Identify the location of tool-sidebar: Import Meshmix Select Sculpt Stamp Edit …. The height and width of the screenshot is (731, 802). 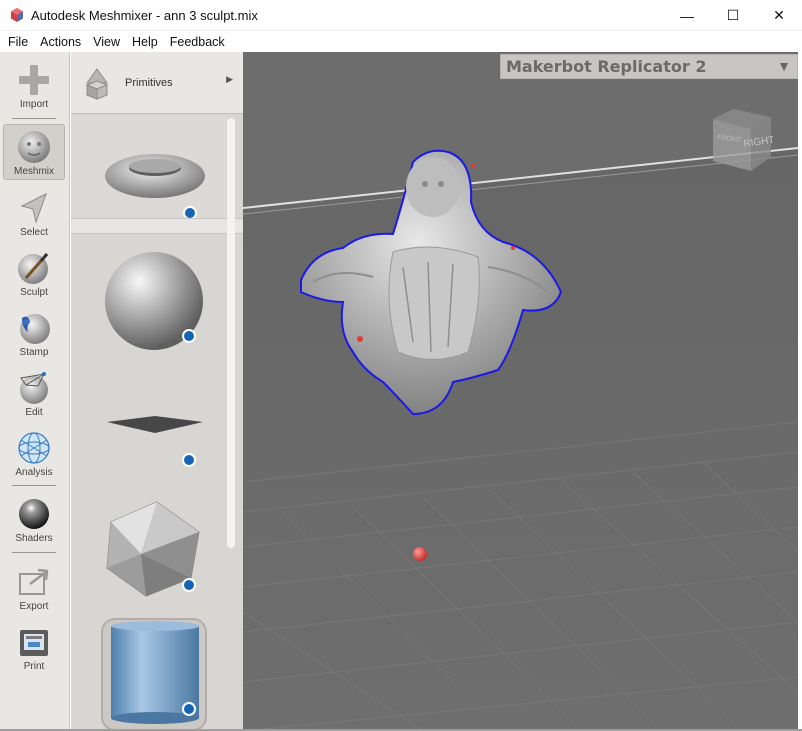
(35, 391).